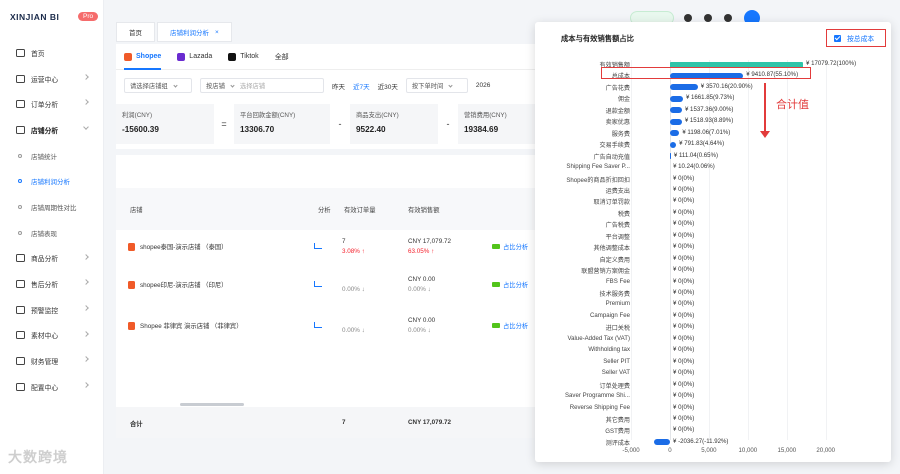 The width and height of the screenshot is (900, 474). I want to click on category-label: 服务费, so click(620, 134).